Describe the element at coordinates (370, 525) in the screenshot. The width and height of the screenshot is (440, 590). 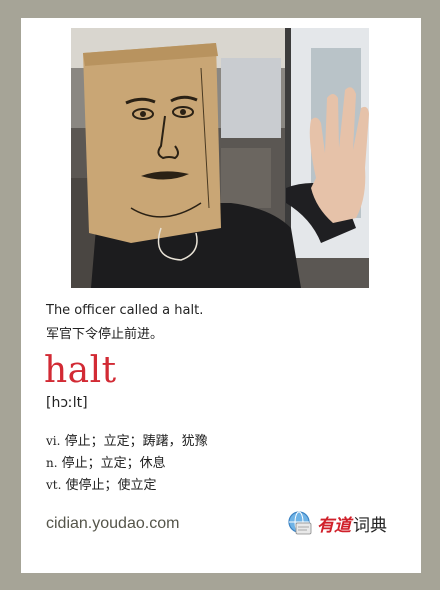
I see `logo-dict-text: 词典` at that location.